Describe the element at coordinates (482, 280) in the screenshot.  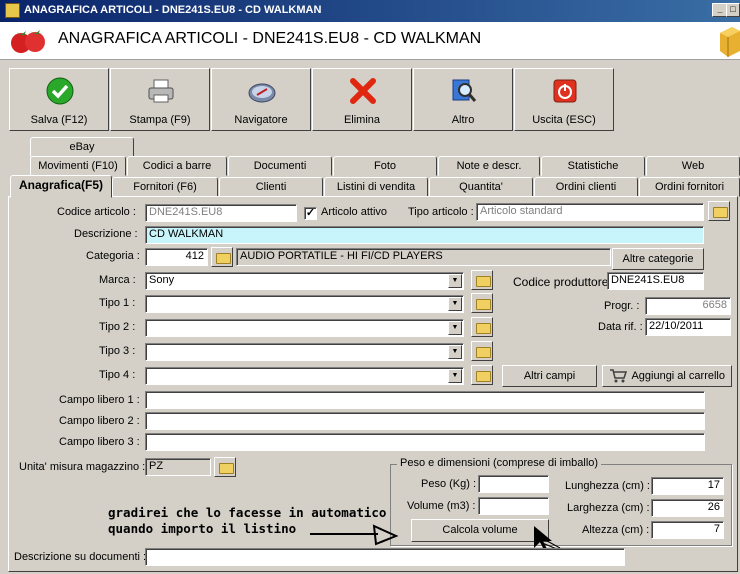
I see `marca-folder-icon` at that location.